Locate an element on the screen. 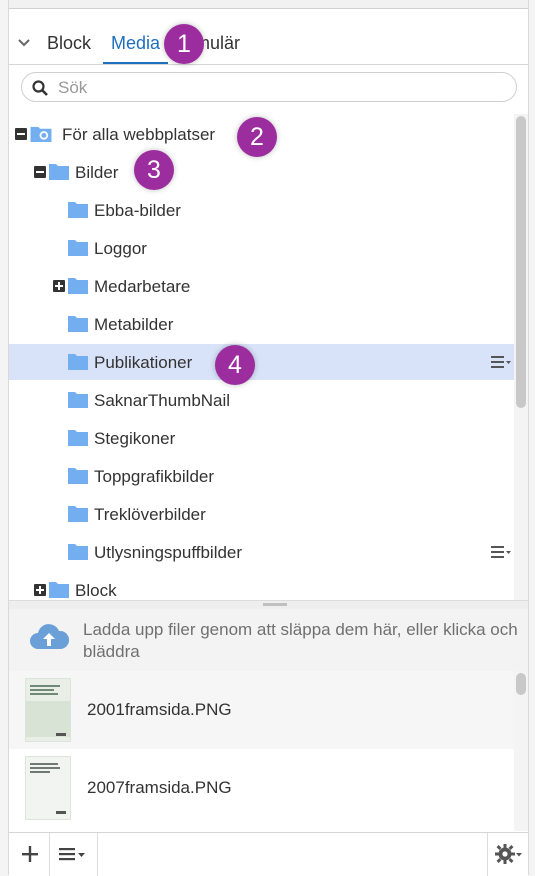 The height and width of the screenshot is (876, 535). callout-badge: 3 is located at coordinates (154, 170).